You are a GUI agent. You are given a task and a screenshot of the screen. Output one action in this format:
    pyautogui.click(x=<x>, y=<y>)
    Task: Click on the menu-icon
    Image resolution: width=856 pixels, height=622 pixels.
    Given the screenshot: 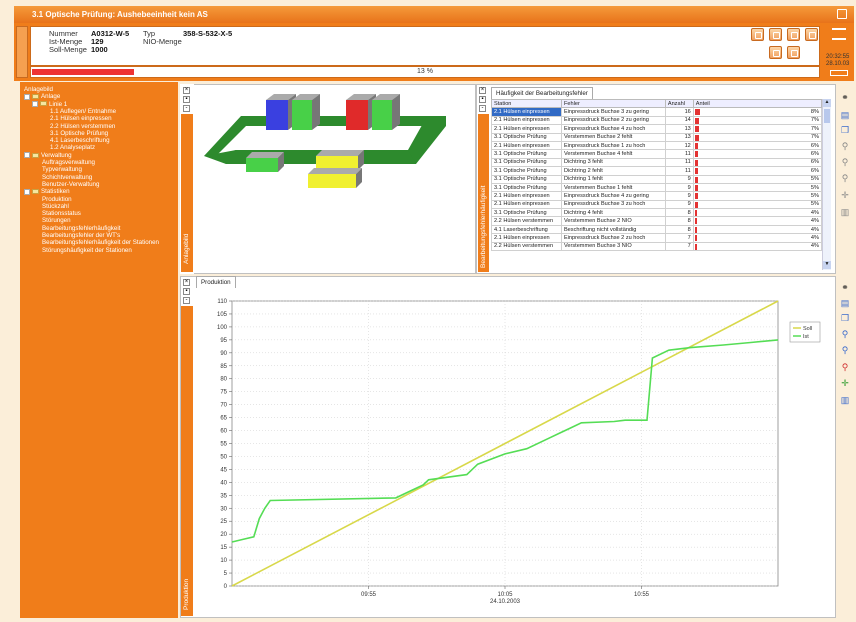 What is the action you would take?
    pyautogui.click(x=839, y=34)
    